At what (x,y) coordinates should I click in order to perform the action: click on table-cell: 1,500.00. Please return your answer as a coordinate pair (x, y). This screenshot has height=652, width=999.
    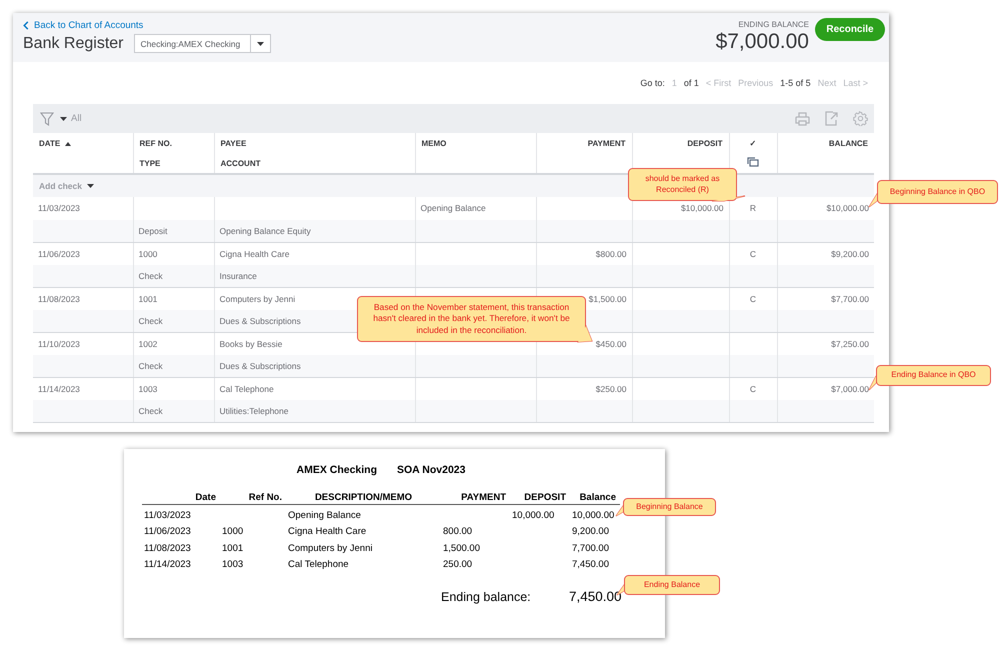
    Looking at the image, I should click on (461, 548).